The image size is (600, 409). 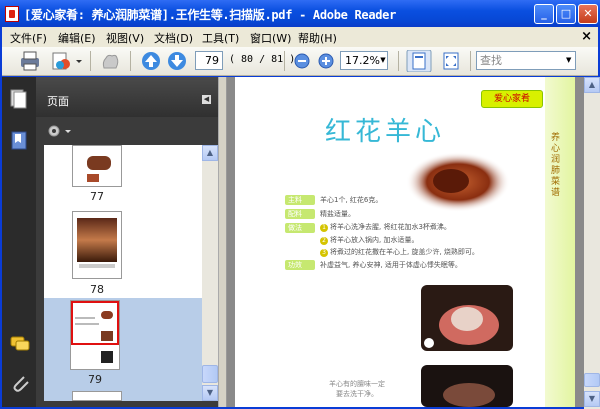 I want to click on step-text: 3 将煮过的红花撒在羊心上, 旋盖少许, 烧熟即可。, so click(x=399, y=252).